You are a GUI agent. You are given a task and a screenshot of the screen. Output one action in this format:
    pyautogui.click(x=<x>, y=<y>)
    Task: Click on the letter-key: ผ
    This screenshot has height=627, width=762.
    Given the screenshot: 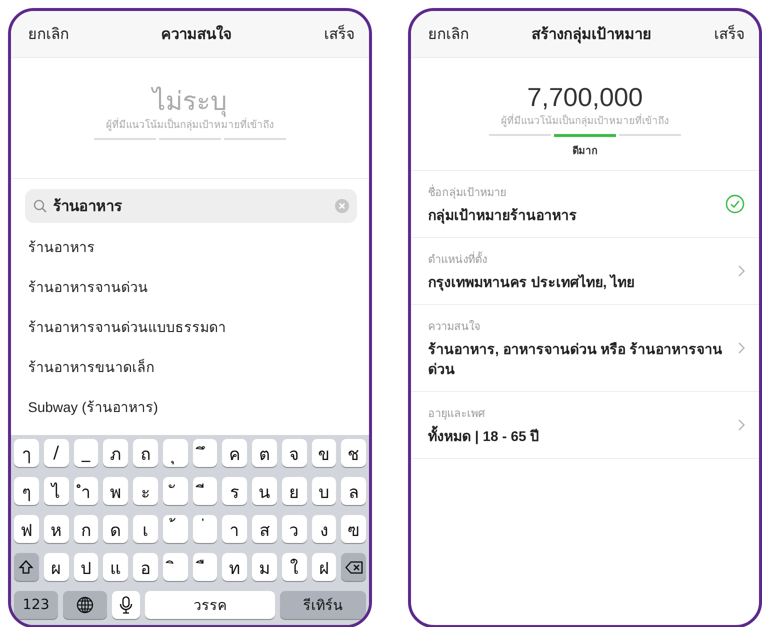 What is the action you would take?
    pyautogui.click(x=56, y=567)
    